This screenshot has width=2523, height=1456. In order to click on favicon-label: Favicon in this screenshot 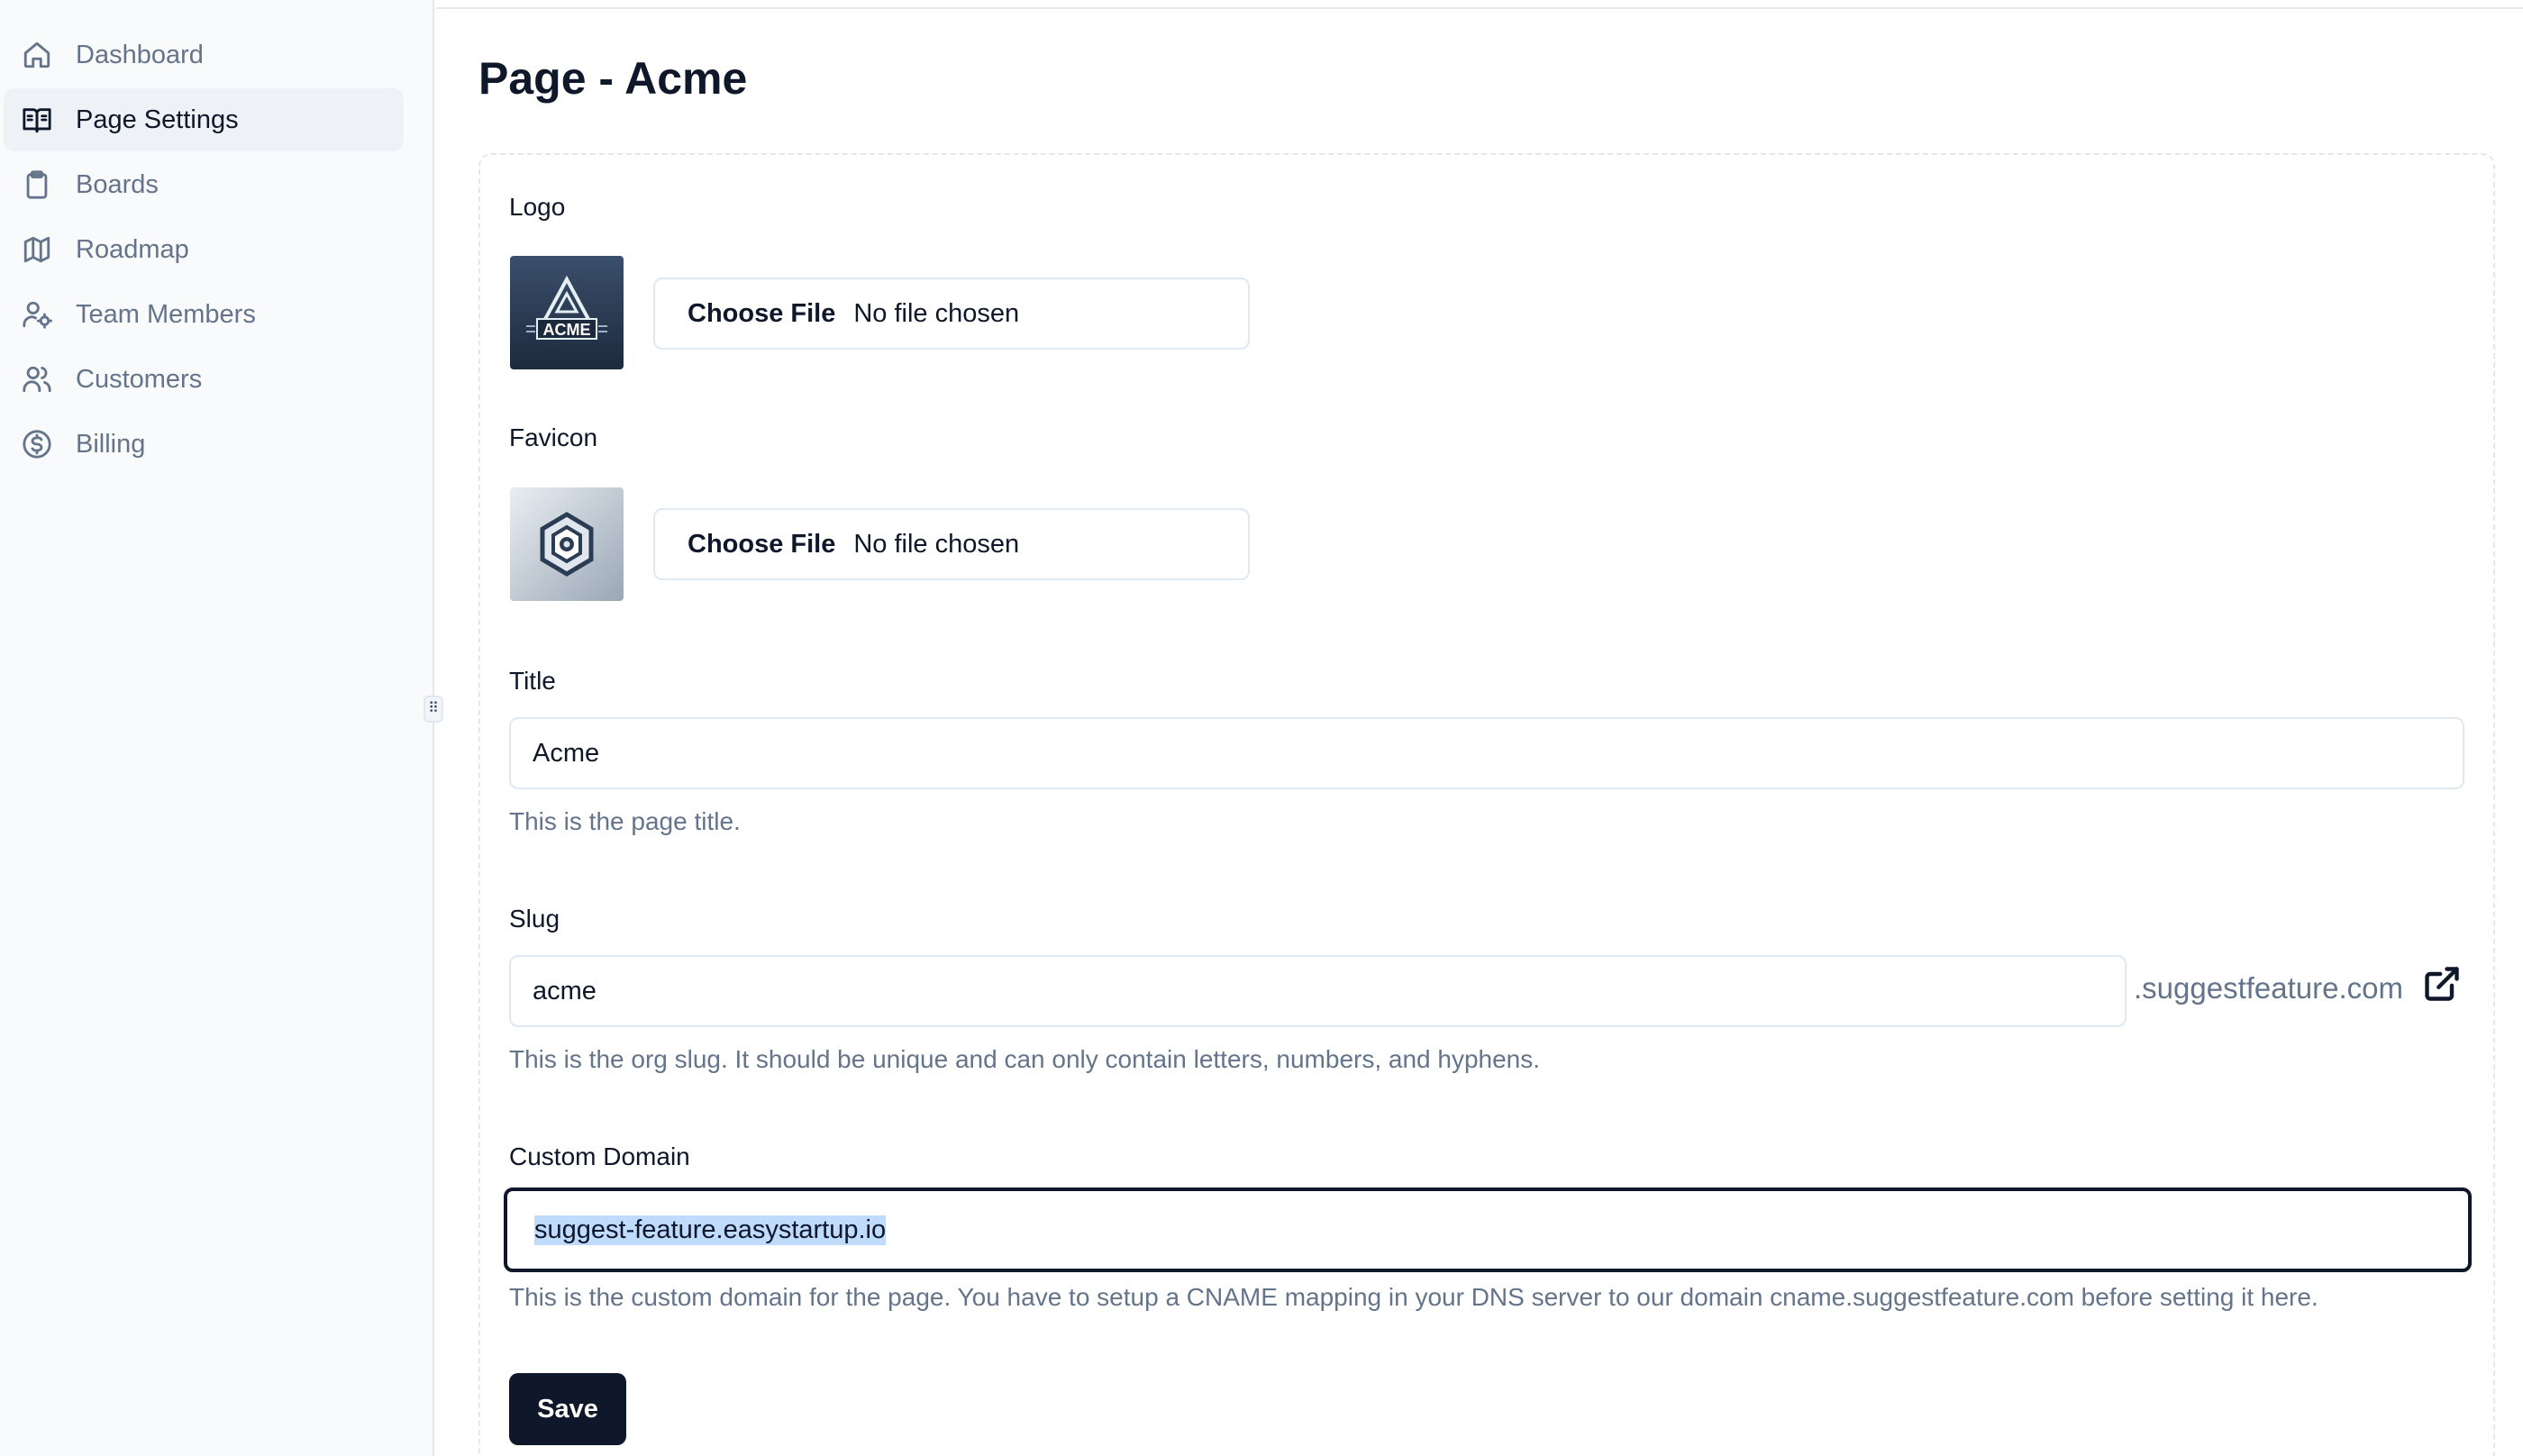, I will do `click(553, 437)`.